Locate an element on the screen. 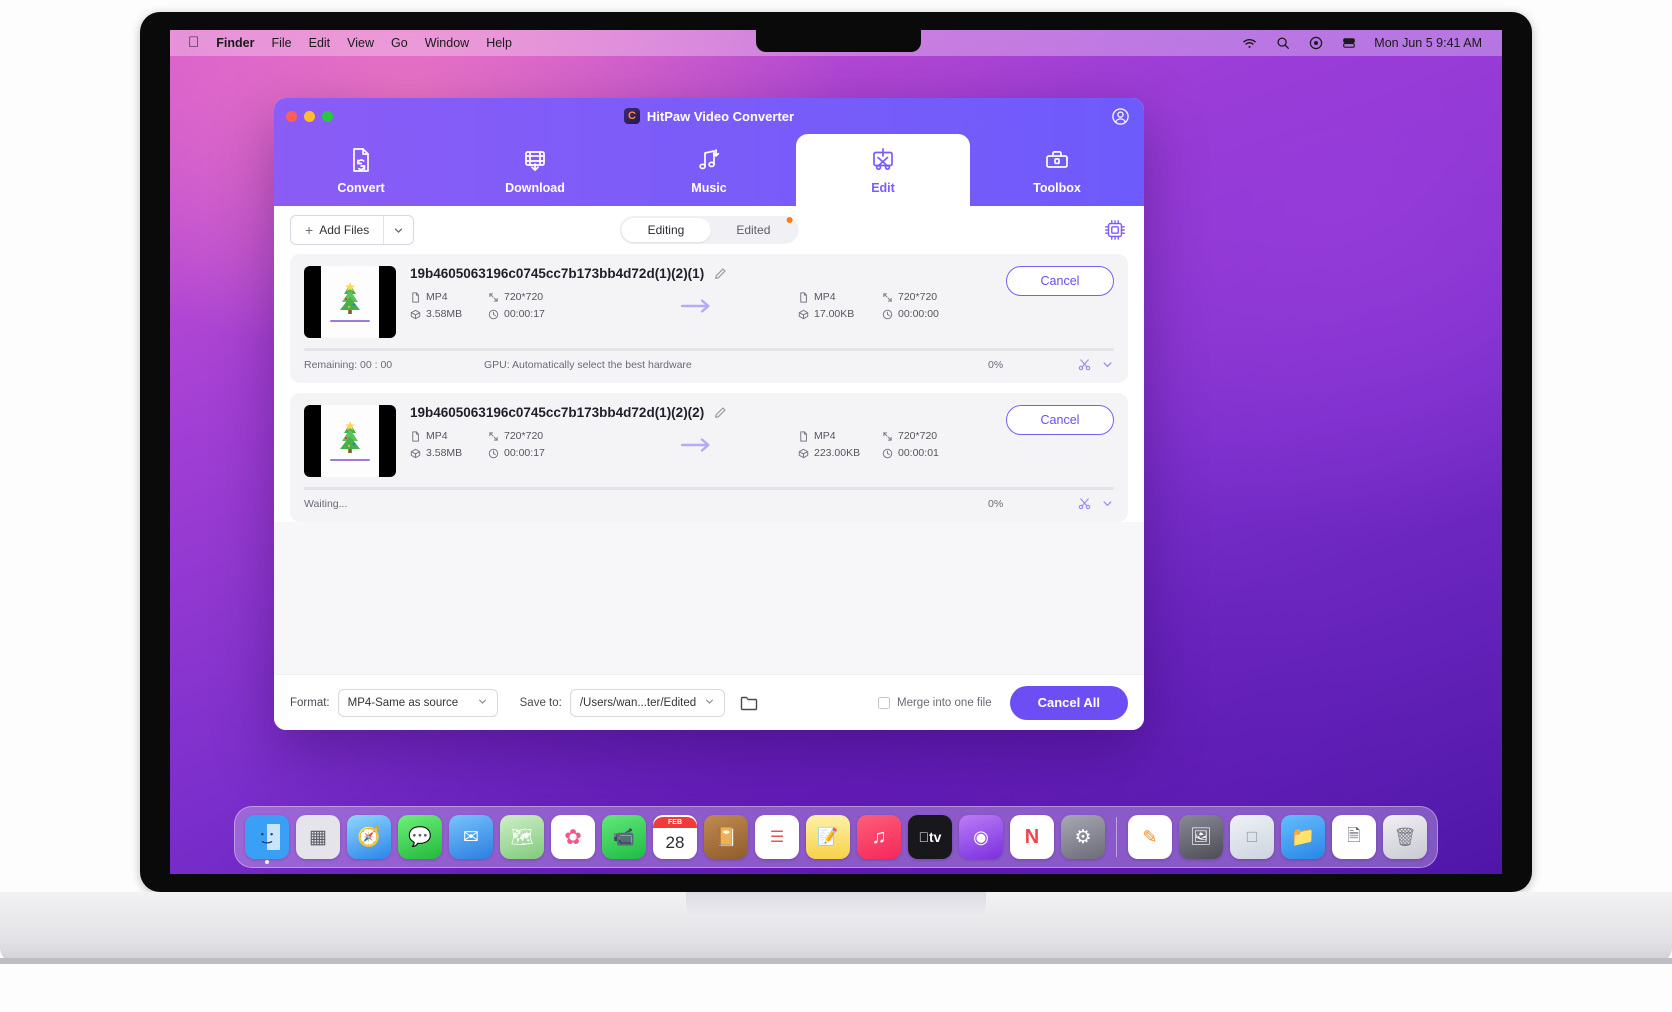  christmas-tree-image is located at coordinates (350, 437).